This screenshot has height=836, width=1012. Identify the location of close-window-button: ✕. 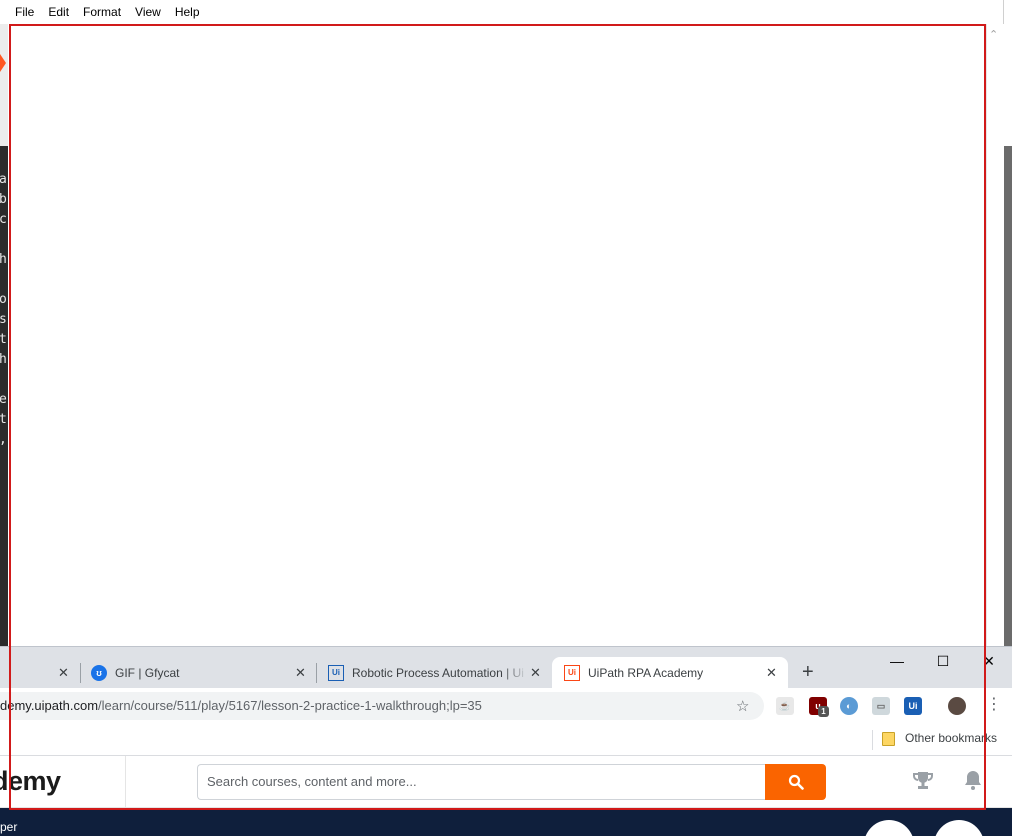
(989, 661).